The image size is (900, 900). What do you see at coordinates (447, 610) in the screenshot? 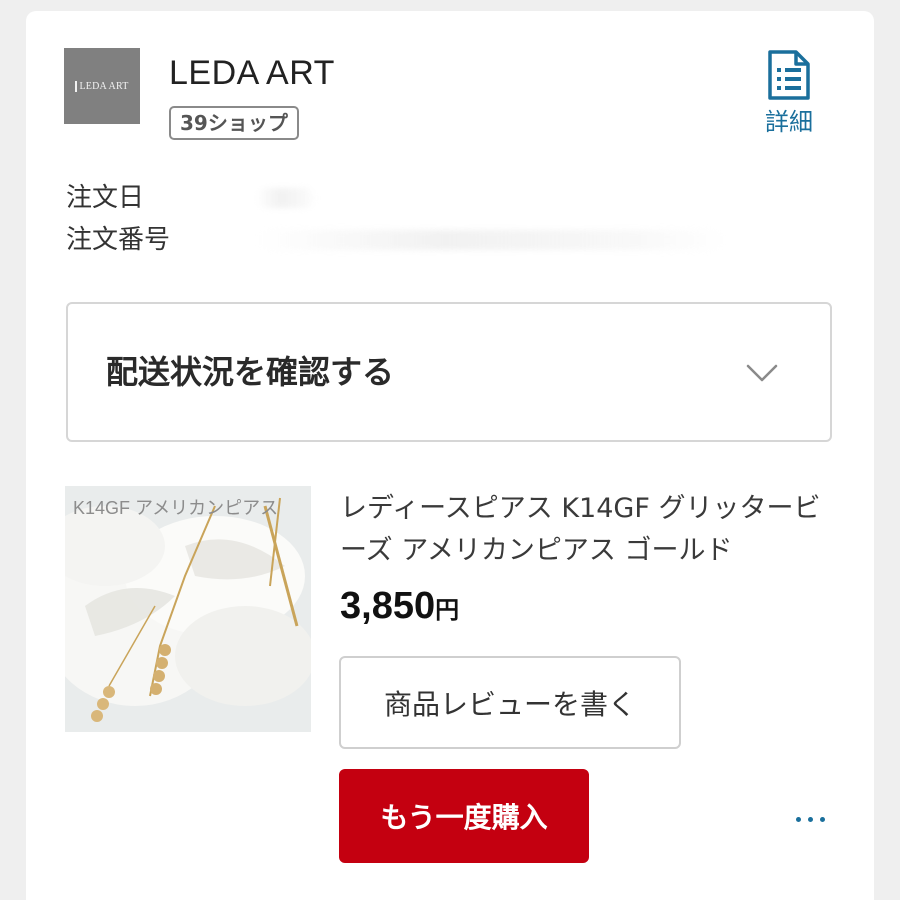
I see `price-unit: 円` at bounding box center [447, 610].